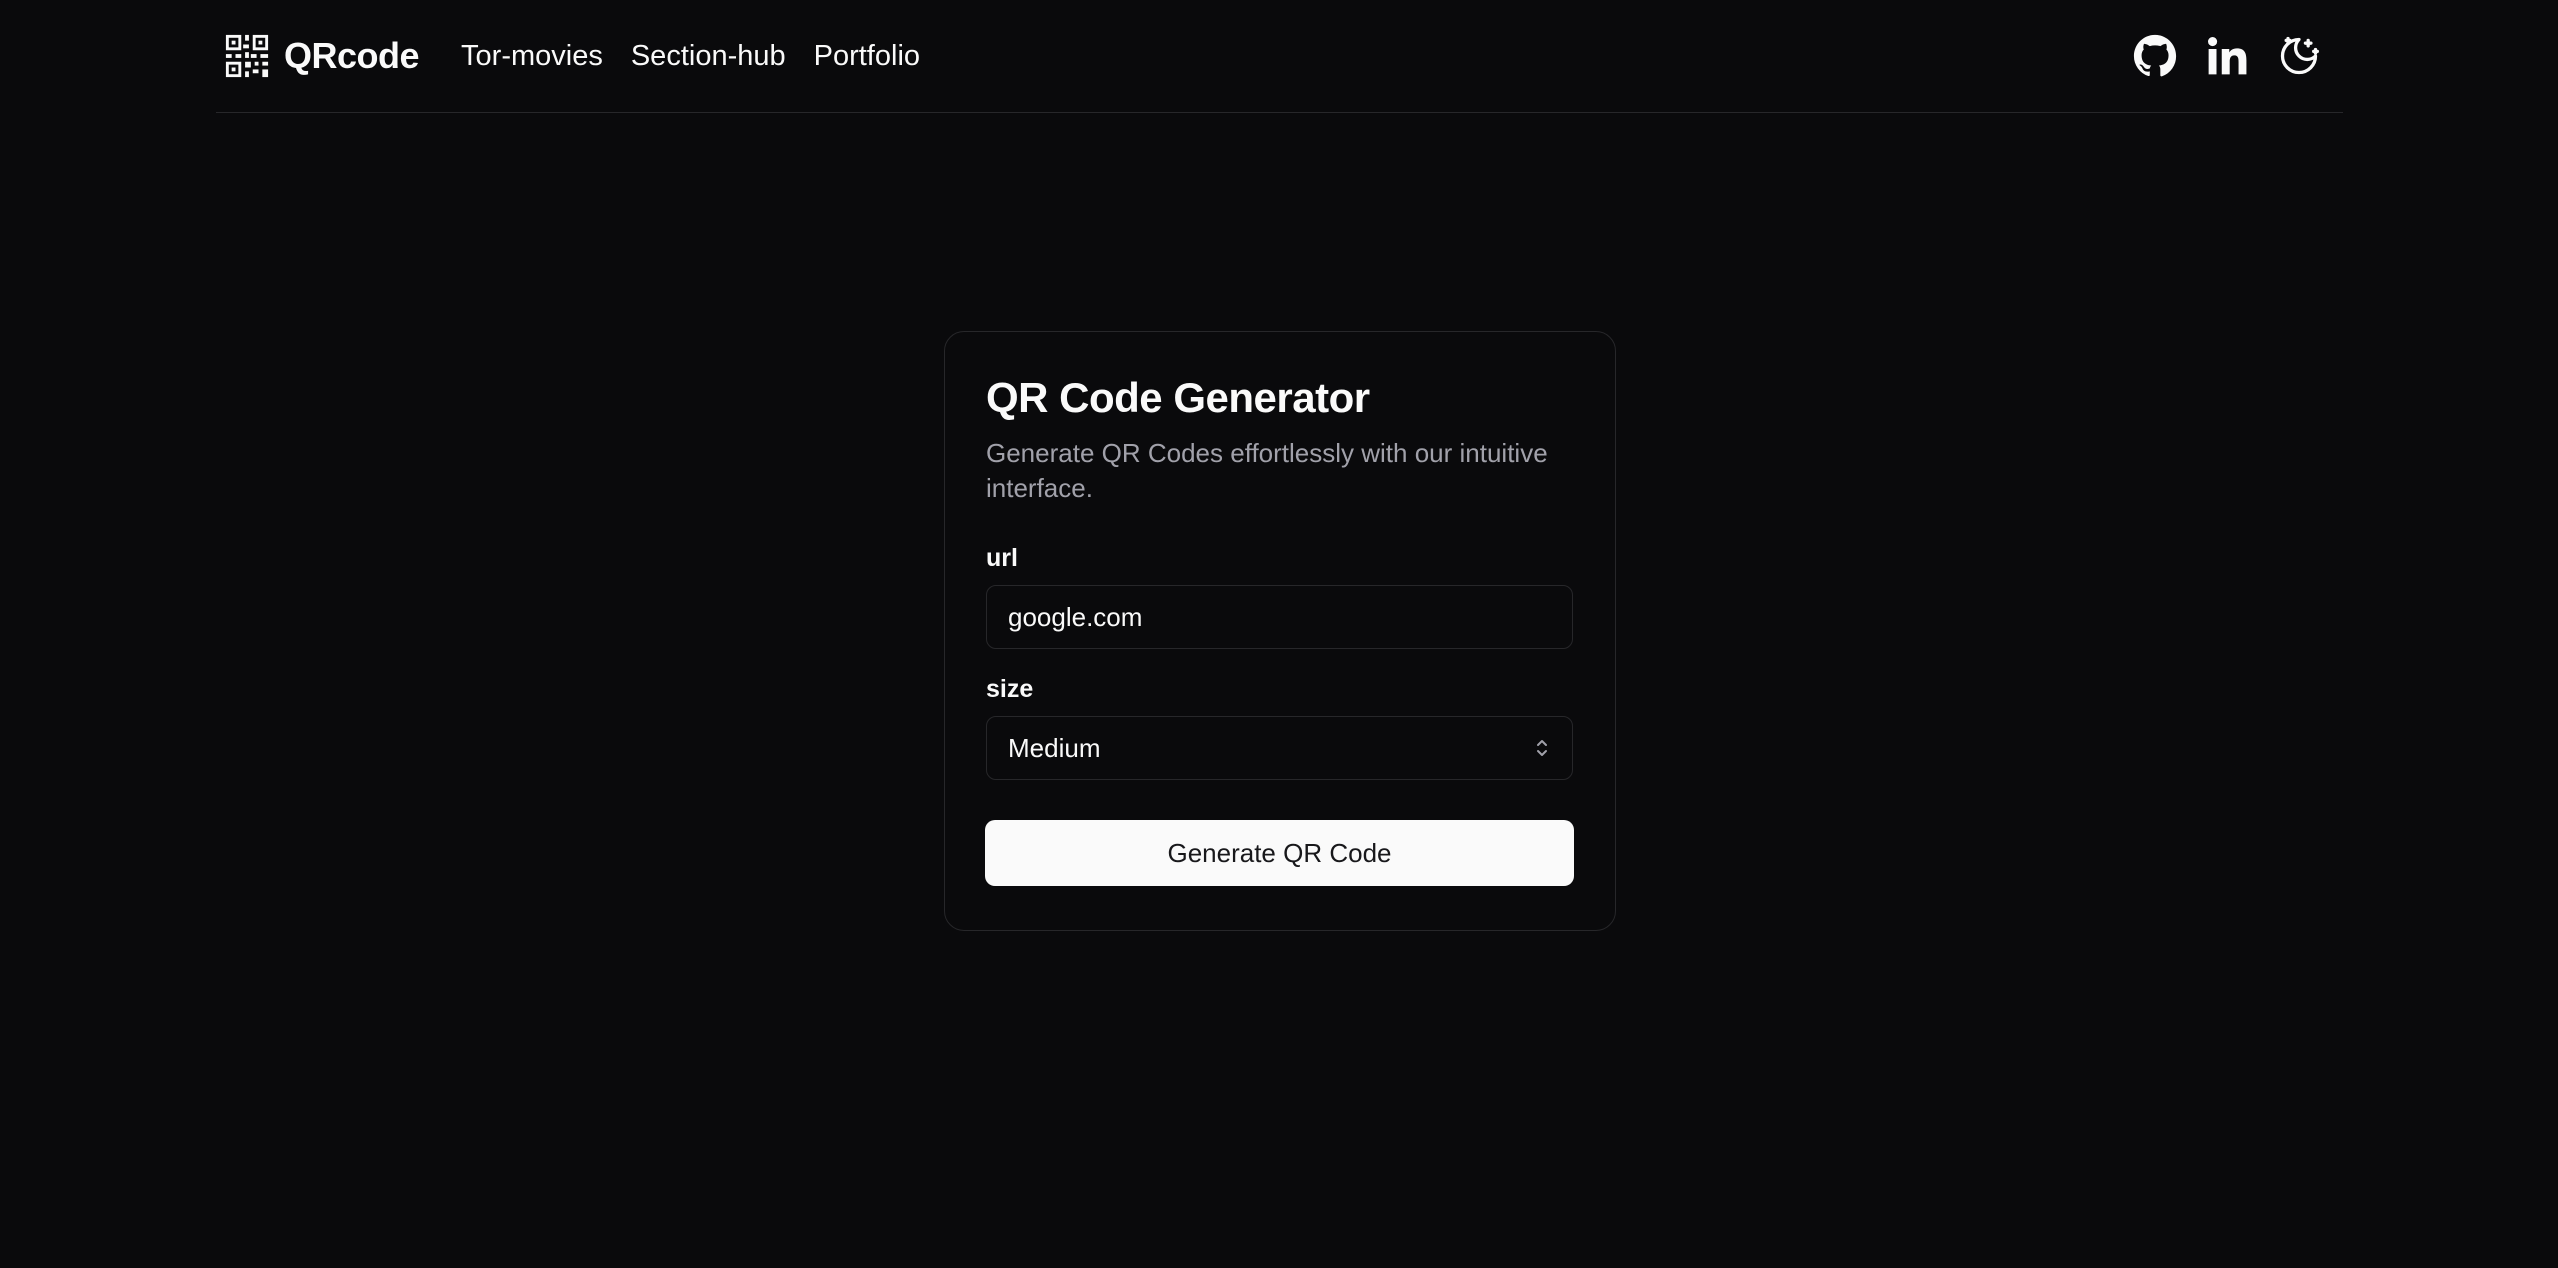 The image size is (2558, 1268). What do you see at coordinates (1279, 853) in the screenshot?
I see `generate-qr-button: Generate QR Code` at bounding box center [1279, 853].